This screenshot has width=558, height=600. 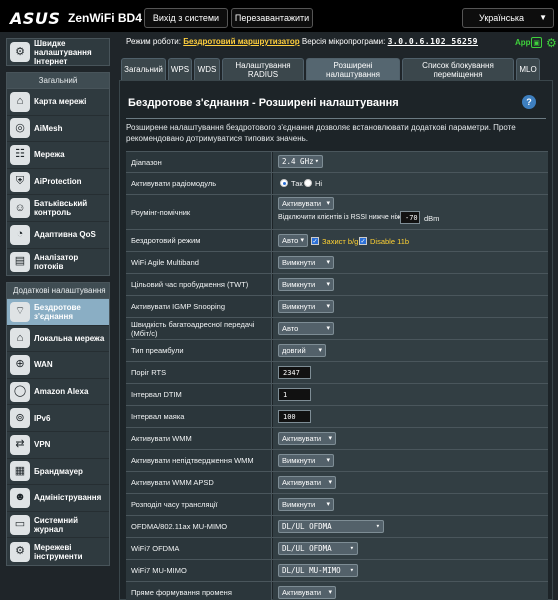 What do you see at coordinates (363, 241) in the screenshot?
I see `disable-11b-checkbox: ✓` at bounding box center [363, 241].